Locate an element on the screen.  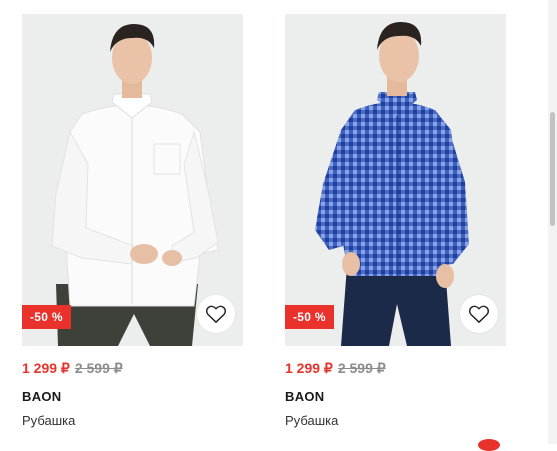
chat-widget-button is located at coordinates (489, 445).